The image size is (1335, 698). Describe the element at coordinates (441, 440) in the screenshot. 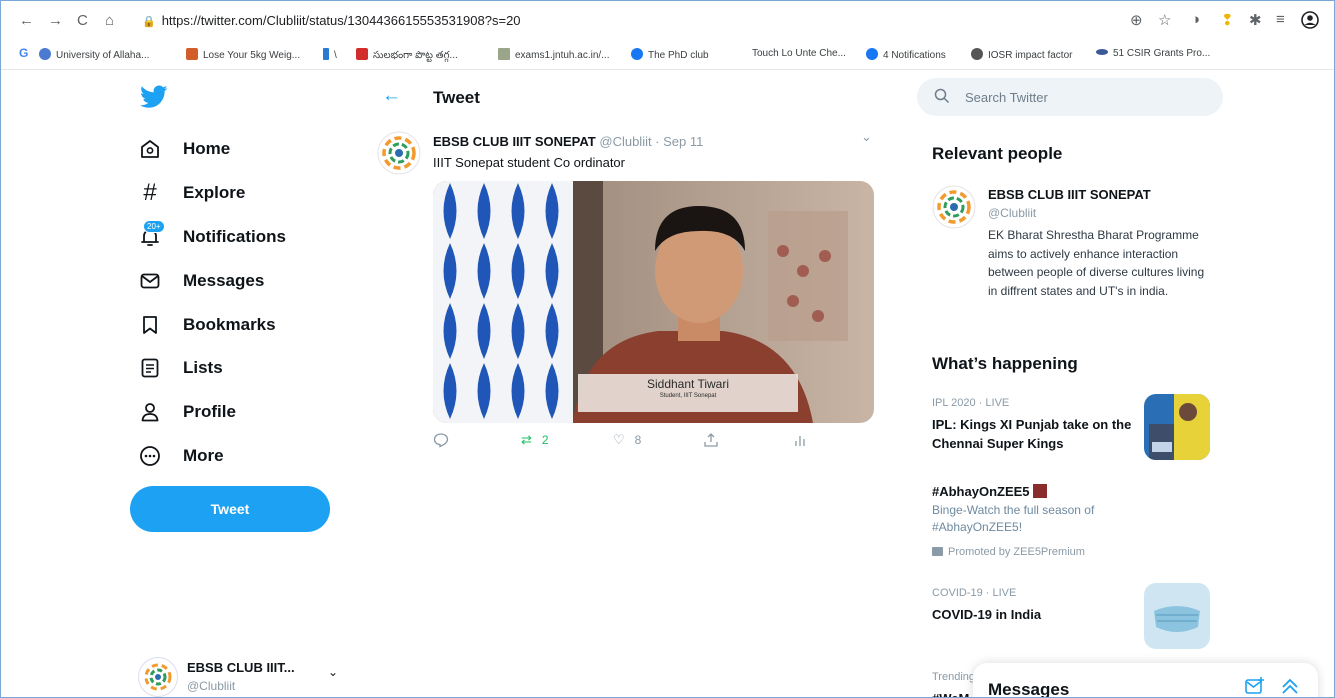

I see `reply-icon` at that location.